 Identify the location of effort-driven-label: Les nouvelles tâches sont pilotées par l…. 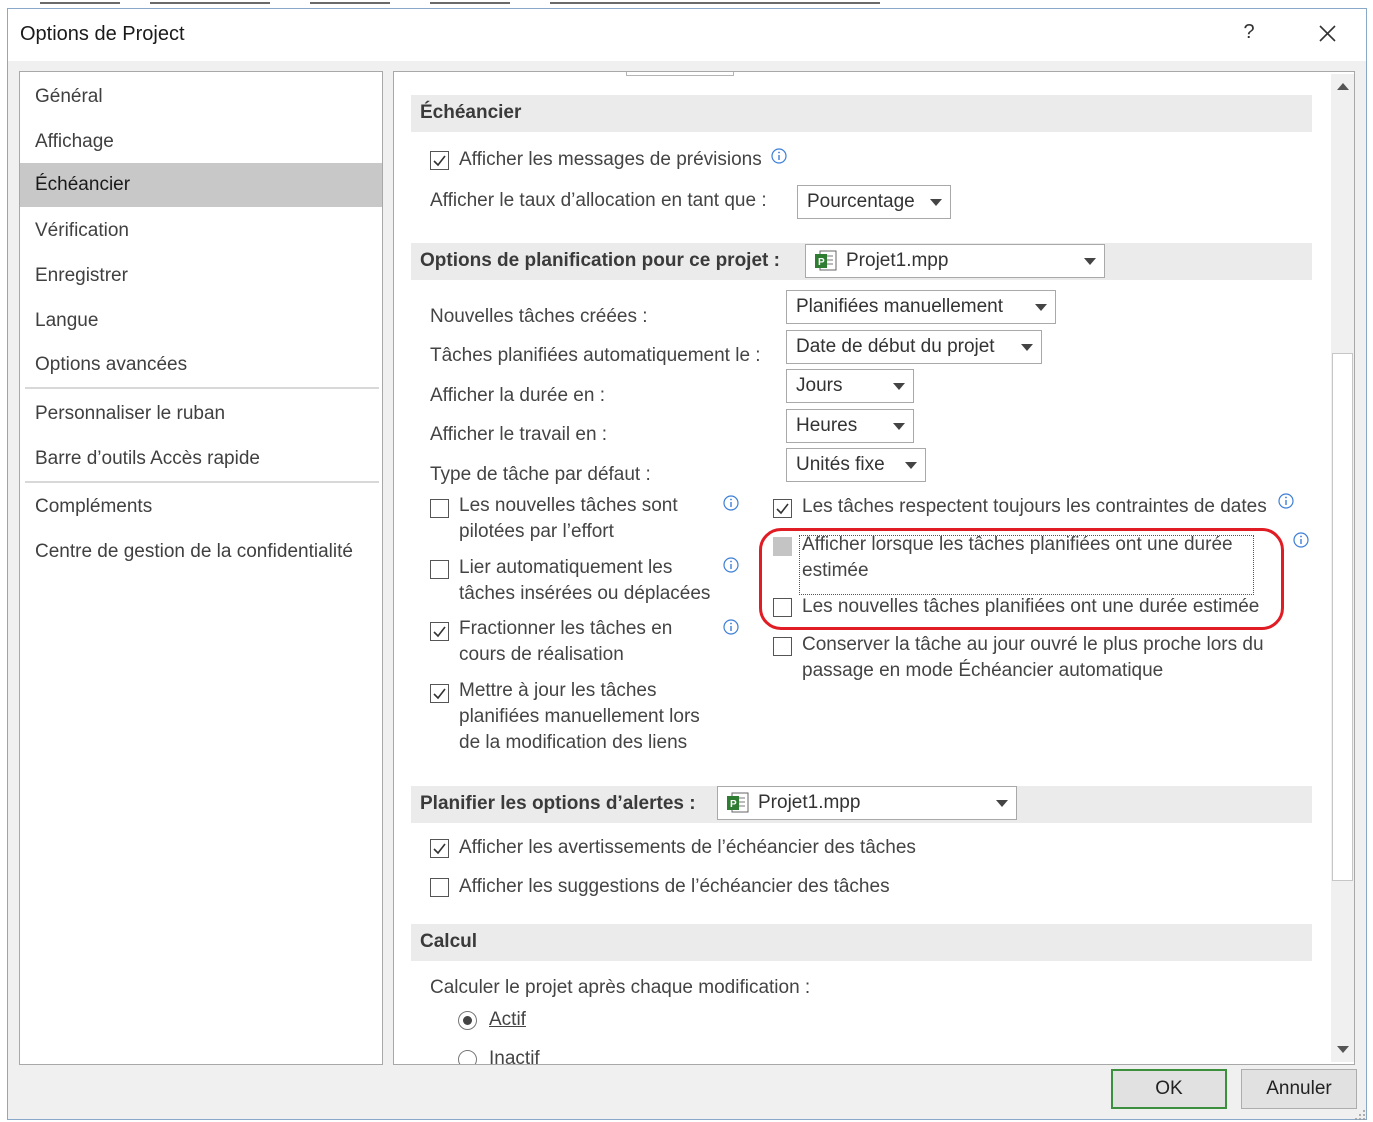
(568, 518).